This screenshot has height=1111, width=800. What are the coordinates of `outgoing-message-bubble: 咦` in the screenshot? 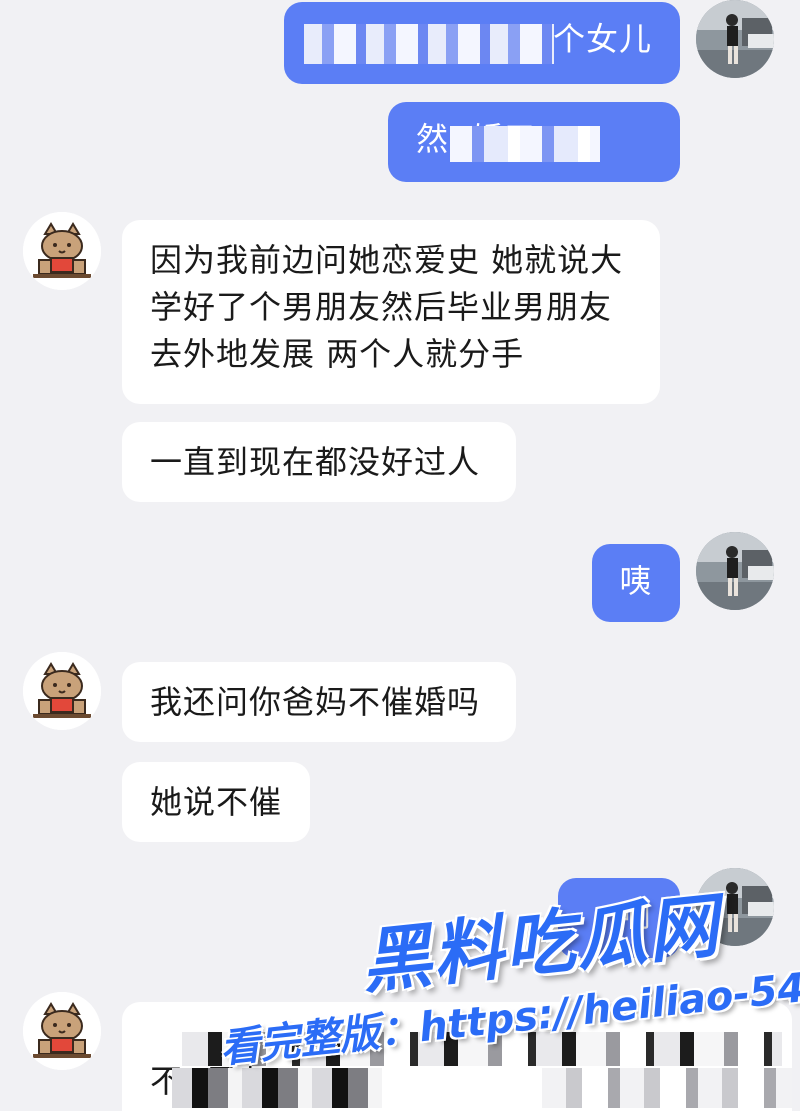 It's located at (636, 583).